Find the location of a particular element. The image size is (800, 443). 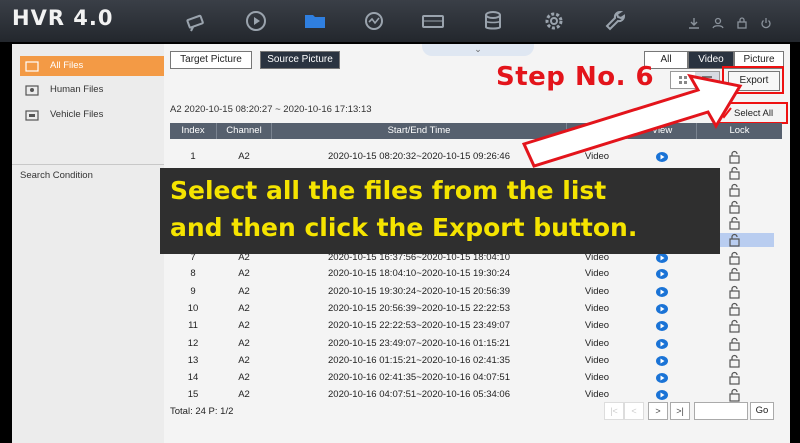

lock-screen-icon is located at coordinates (742, 22).